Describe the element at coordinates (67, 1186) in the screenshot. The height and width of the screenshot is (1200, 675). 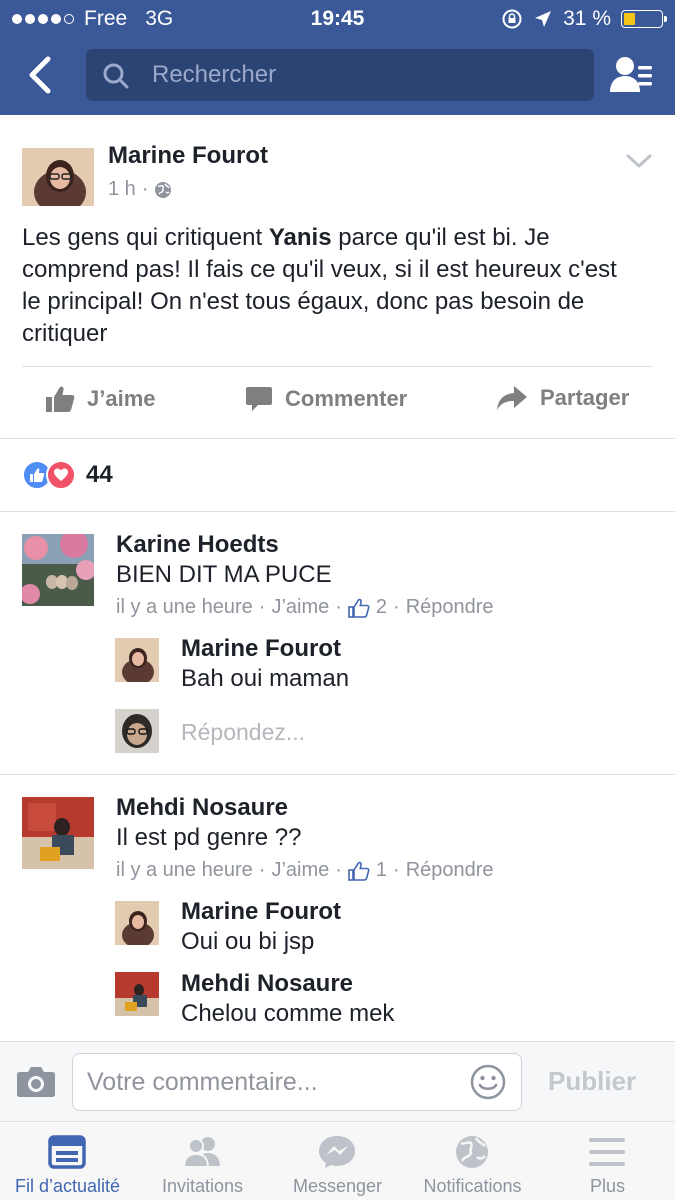
I see `tab-label: Fil d’actualité` at that location.